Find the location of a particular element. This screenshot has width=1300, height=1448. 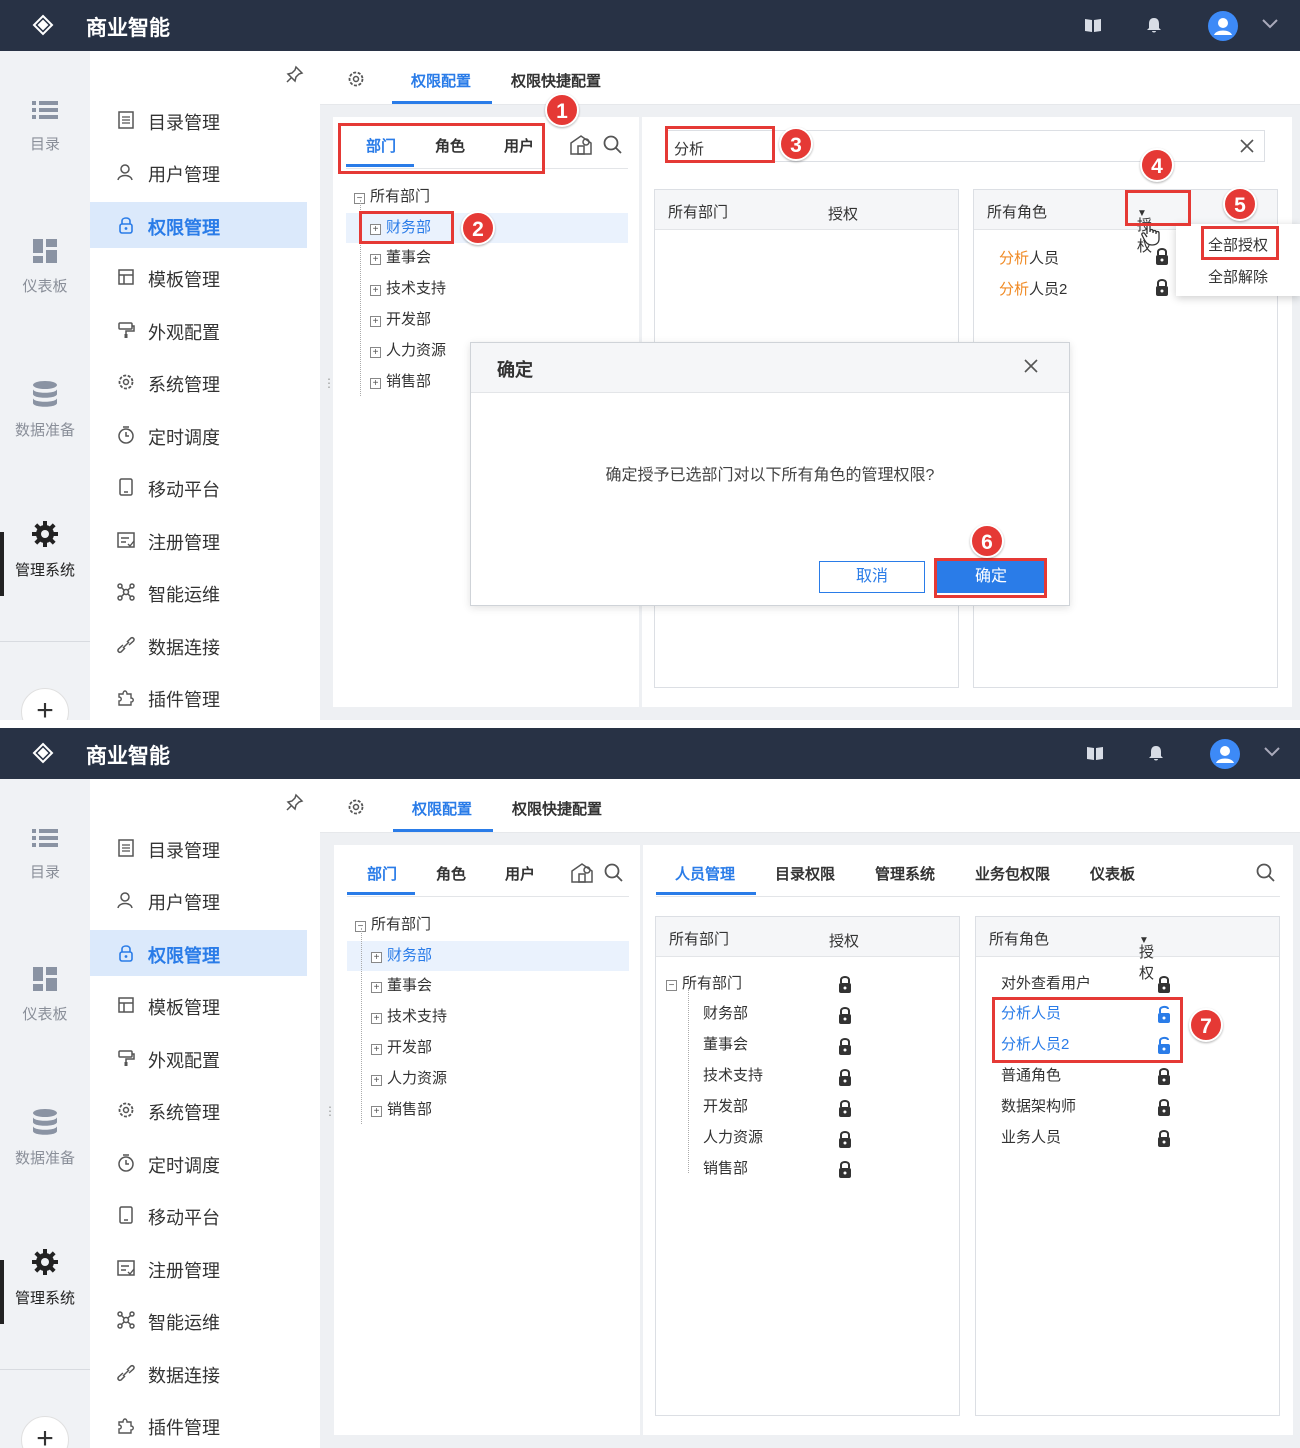

role-row: 对外查看用户 is located at coordinates (1046, 984).